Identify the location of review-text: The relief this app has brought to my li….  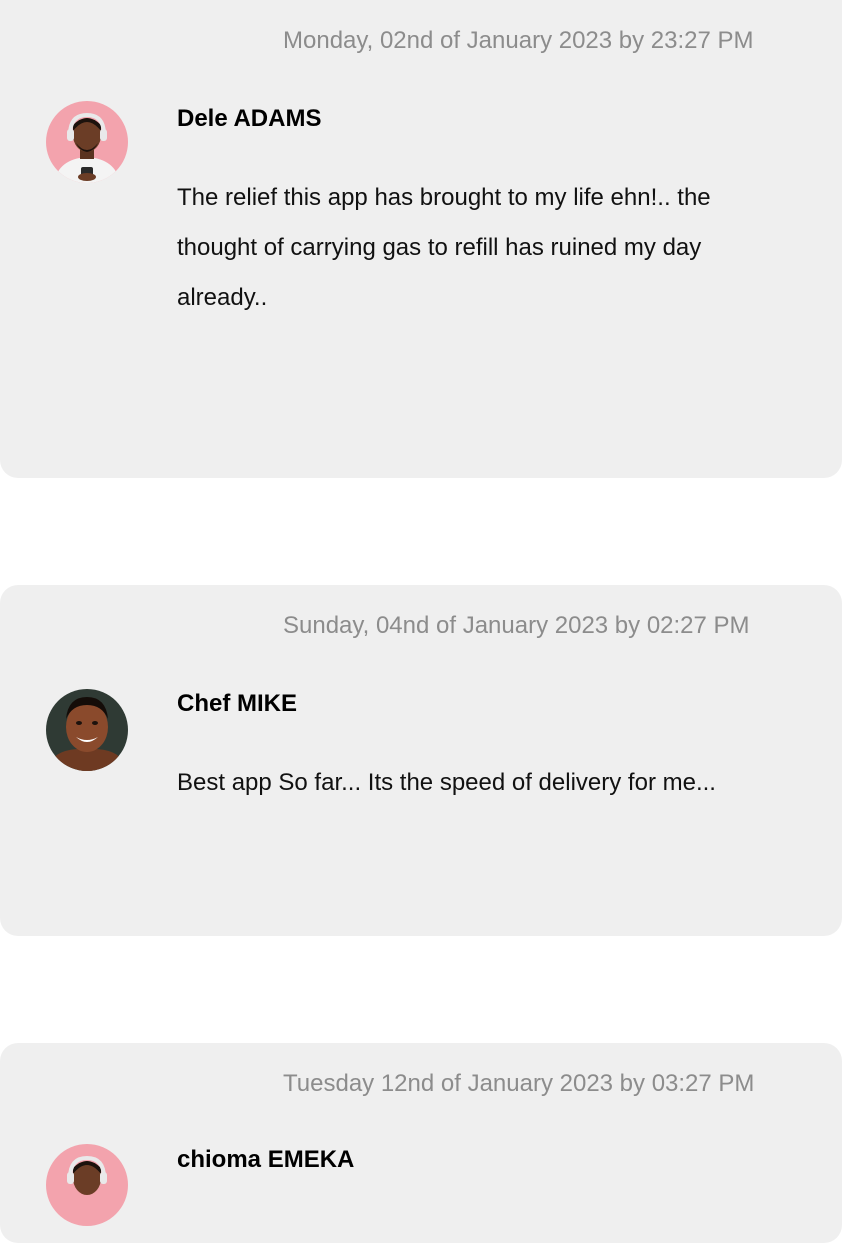
(444, 247).